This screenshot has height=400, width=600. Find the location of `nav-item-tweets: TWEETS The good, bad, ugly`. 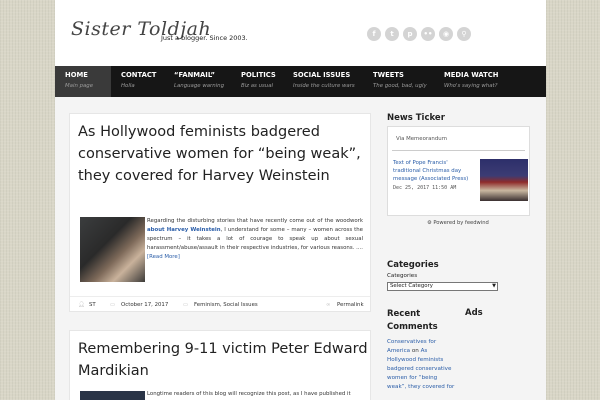

nav-item-tweets: TWEETS The good, bad, ugly is located at coordinates (398, 81).